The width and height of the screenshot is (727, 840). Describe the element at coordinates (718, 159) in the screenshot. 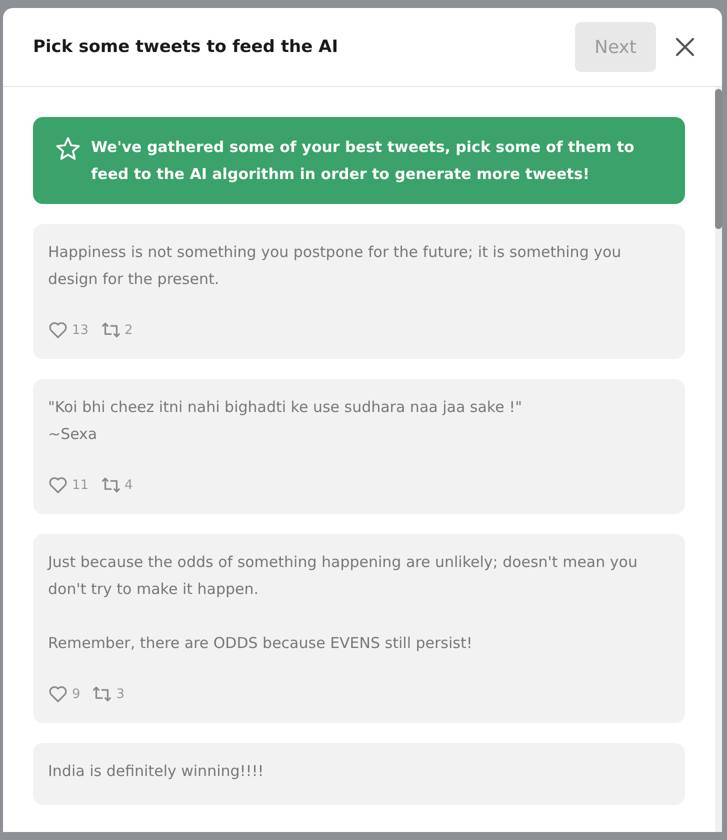

I see `scrollbar-thumb` at that location.